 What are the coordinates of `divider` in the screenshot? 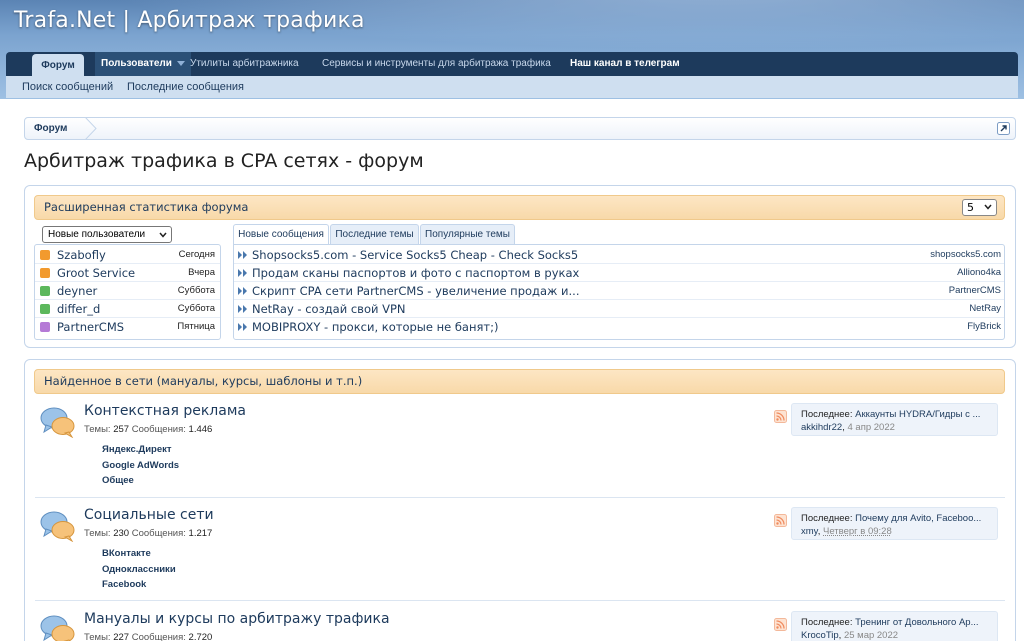 It's located at (520, 497).